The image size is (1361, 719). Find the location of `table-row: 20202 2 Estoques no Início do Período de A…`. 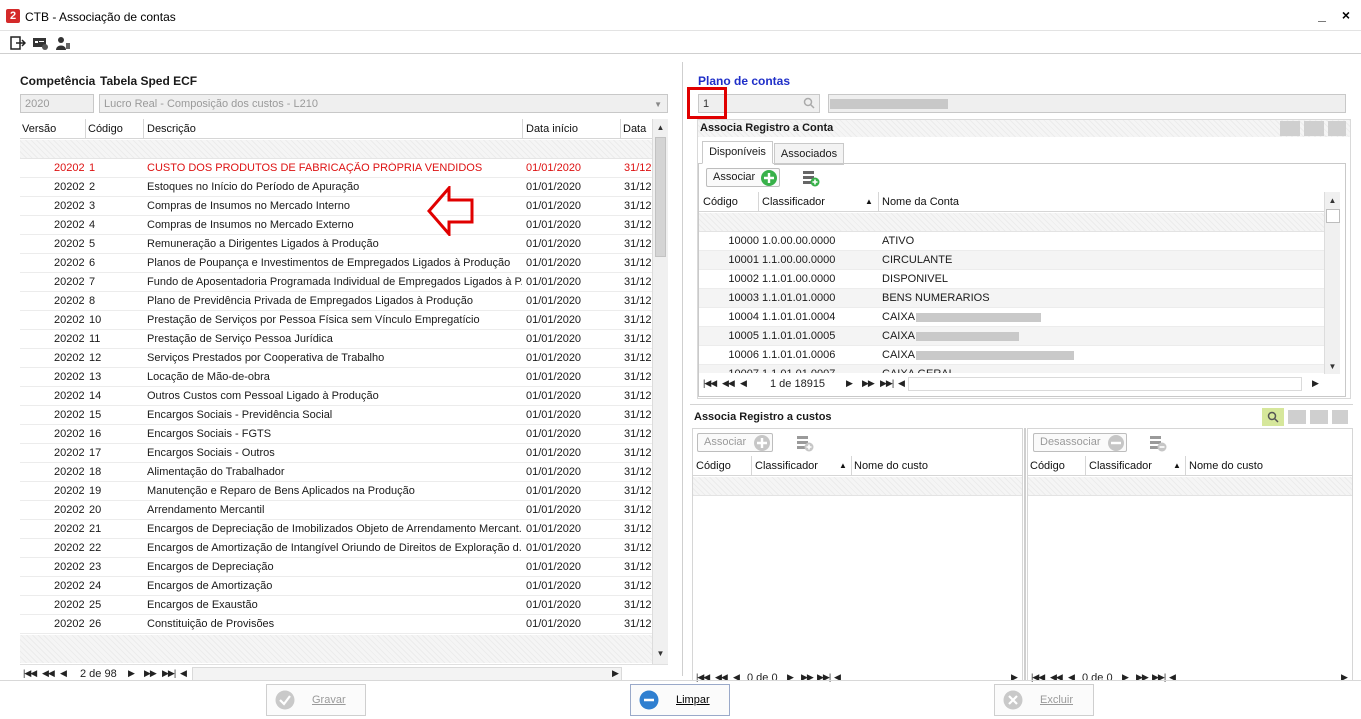

table-row: 20202 2 Estoques no Início do Período de A… is located at coordinates (336, 187).